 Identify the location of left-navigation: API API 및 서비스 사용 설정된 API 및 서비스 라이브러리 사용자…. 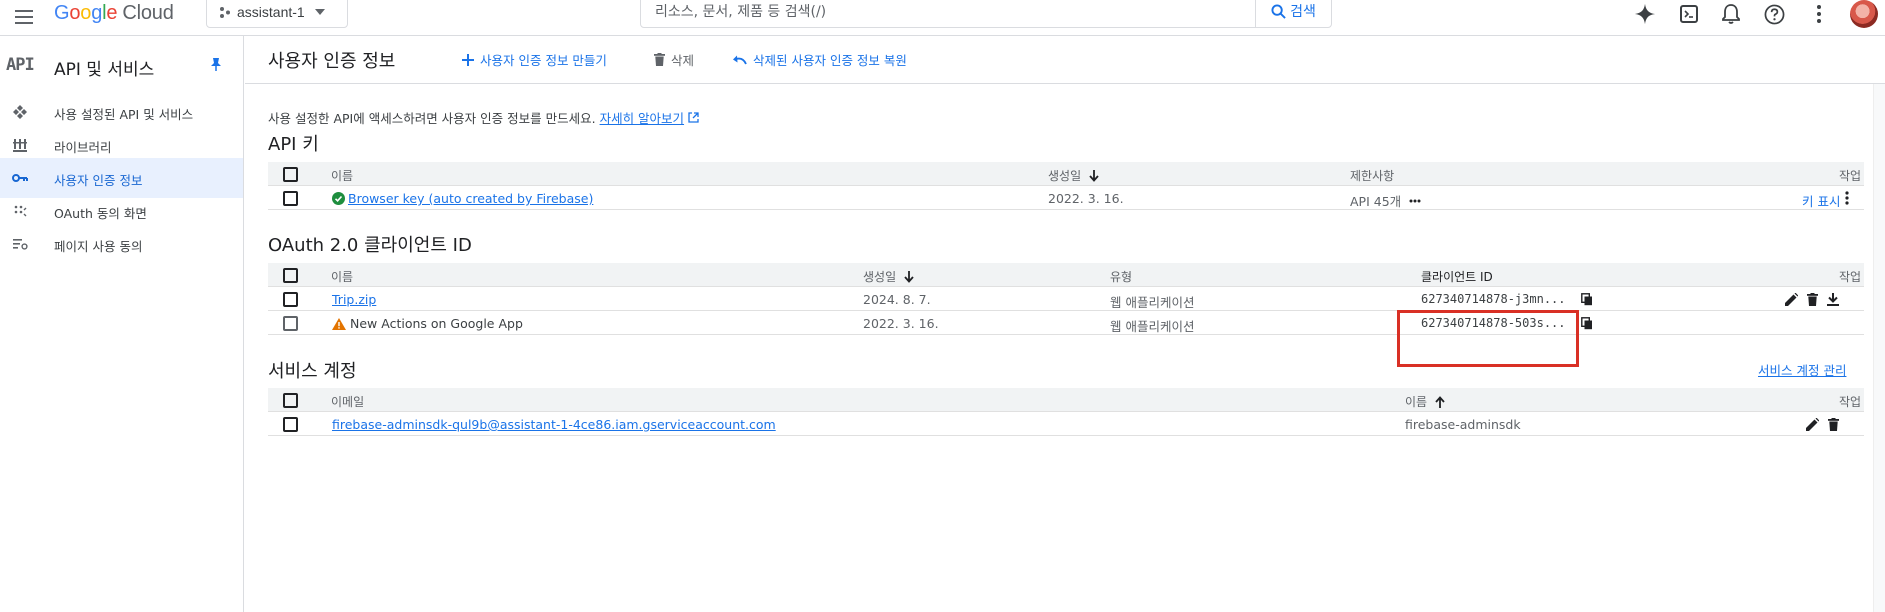
(122, 324).